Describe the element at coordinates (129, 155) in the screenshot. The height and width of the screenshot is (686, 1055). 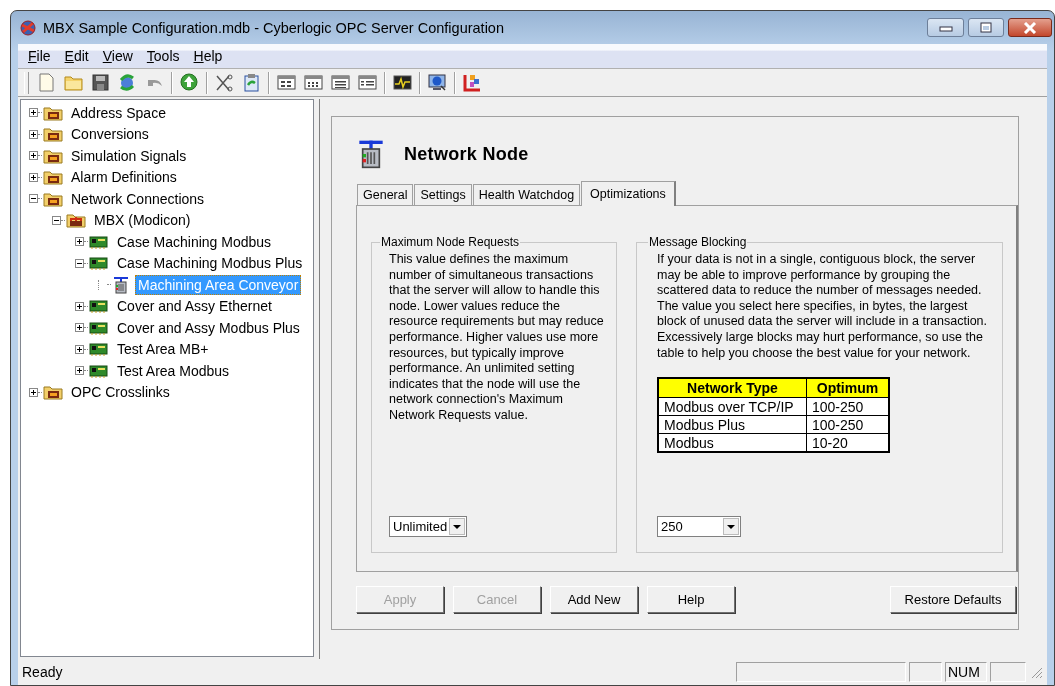
I see `tree-item: Simulation Signals` at that location.